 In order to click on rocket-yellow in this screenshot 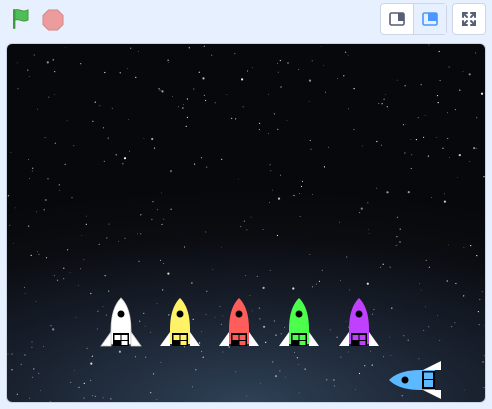, I will do `click(180, 324)`.